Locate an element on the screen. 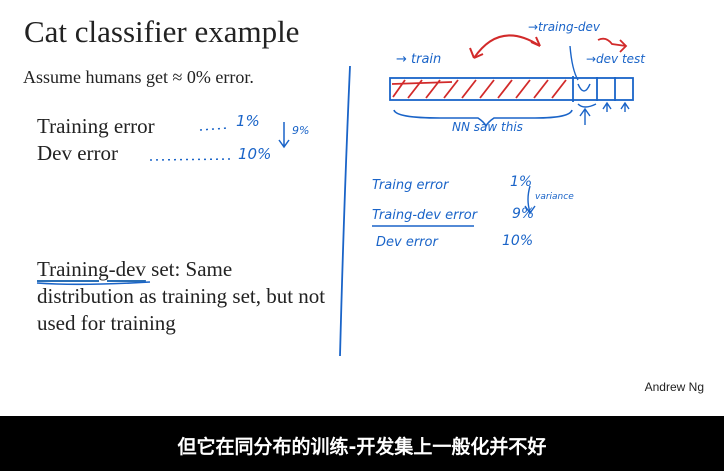 The image size is (724, 471). gap-arrow is located at coordinates (284, 135).